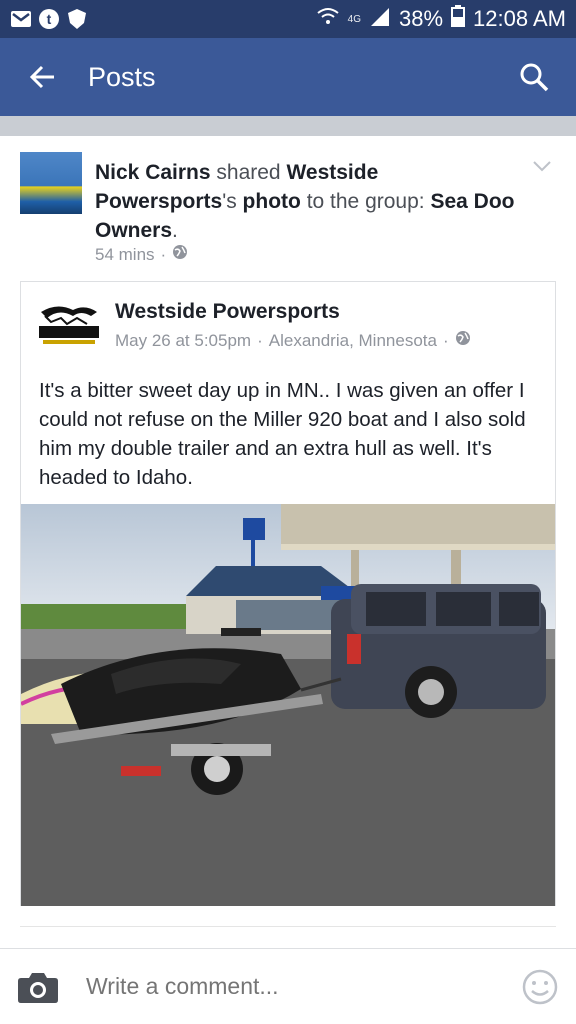 Image resolution: width=576 pixels, height=1024 pixels. Describe the element at coordinates (183, 341) in the screenshot. I see `shared-date: May 26 at 5:05pm` at that location.